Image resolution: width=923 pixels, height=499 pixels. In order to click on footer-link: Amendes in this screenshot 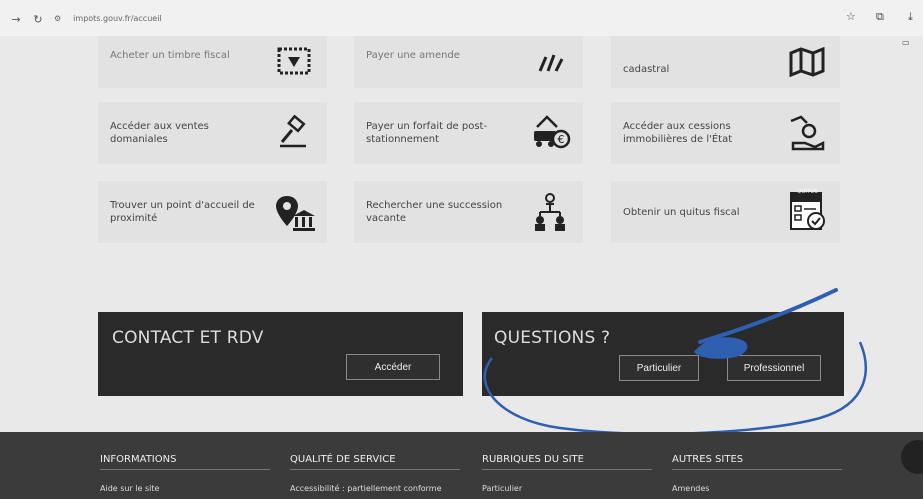, I will do `click(757, 488)`.